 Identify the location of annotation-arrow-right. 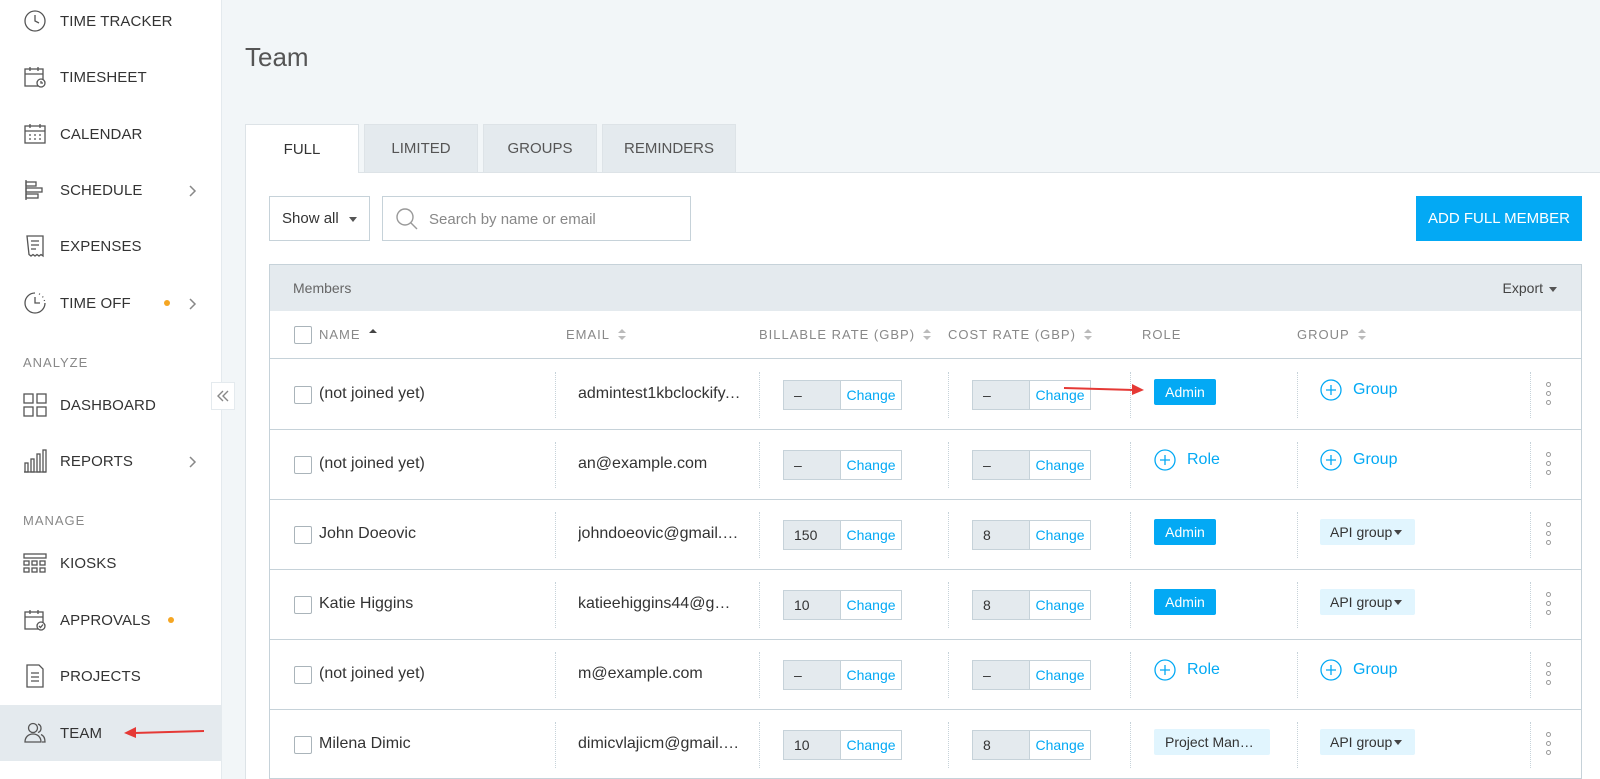
(1103, 389).